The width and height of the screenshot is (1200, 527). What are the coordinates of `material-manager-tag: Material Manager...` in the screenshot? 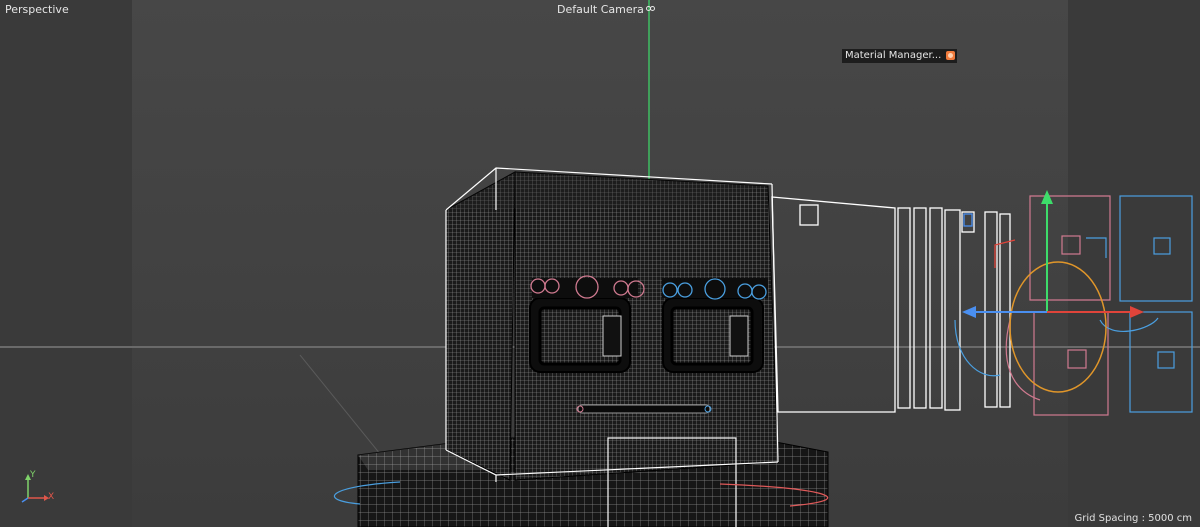 It's located at (900, 56).